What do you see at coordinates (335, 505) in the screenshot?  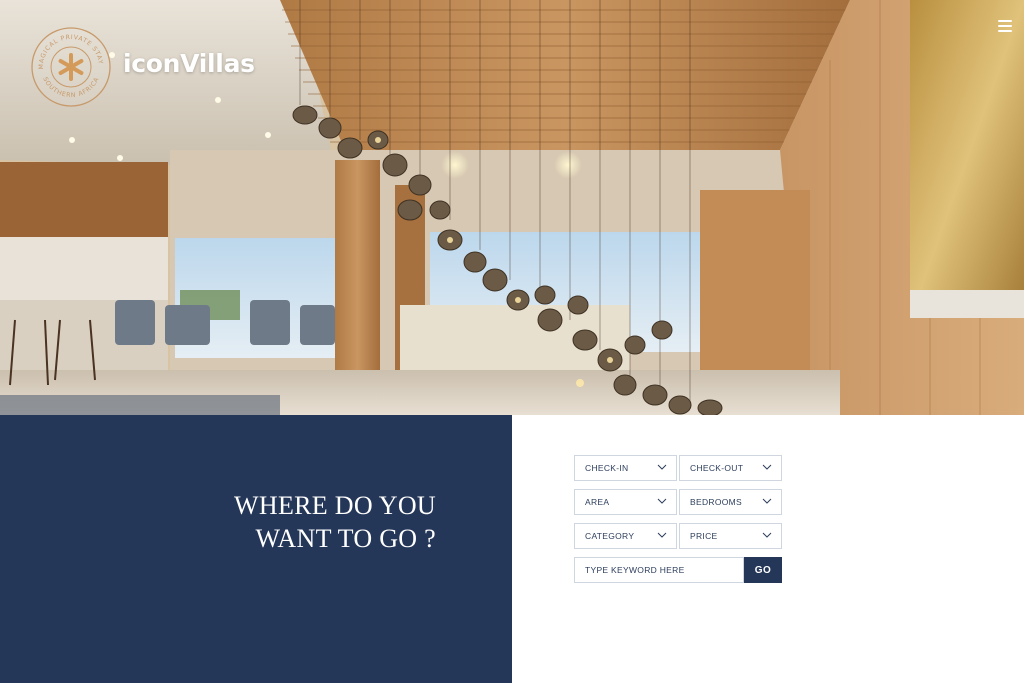 I see `headline-line-1: WHERE DO YOU` at bounding box center [335, 505].